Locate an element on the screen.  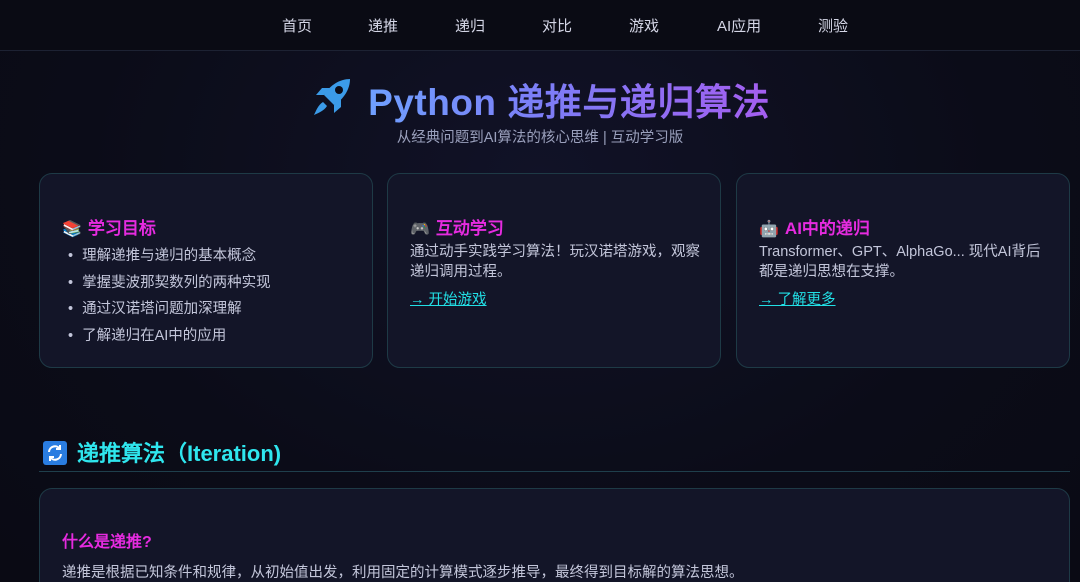
interactive-learning-card: 🎮 互动学习 通过动手实践学习算法！玩汉诺塔游戏，观察递归调用过程。 → 开始游戏 is located at coordinates (554, 270).